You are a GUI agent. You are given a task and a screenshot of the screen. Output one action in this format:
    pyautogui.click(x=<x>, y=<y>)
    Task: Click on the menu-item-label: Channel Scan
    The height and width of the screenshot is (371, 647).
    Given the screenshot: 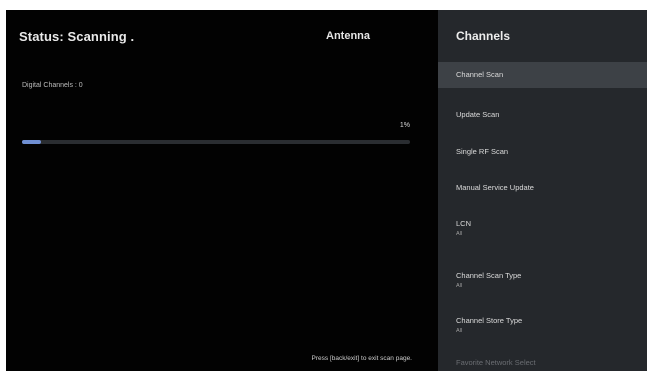 What is the action you would take?
    pyautogui.click(x=480, y=74)
    